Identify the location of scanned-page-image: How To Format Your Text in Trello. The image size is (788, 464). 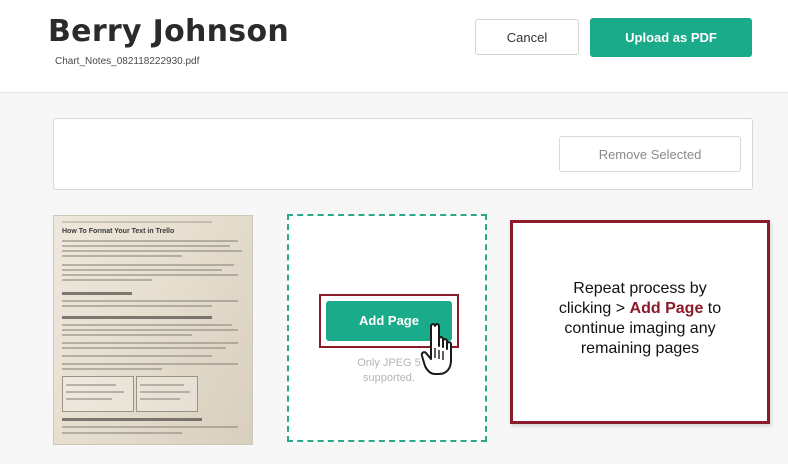
(153, 330).